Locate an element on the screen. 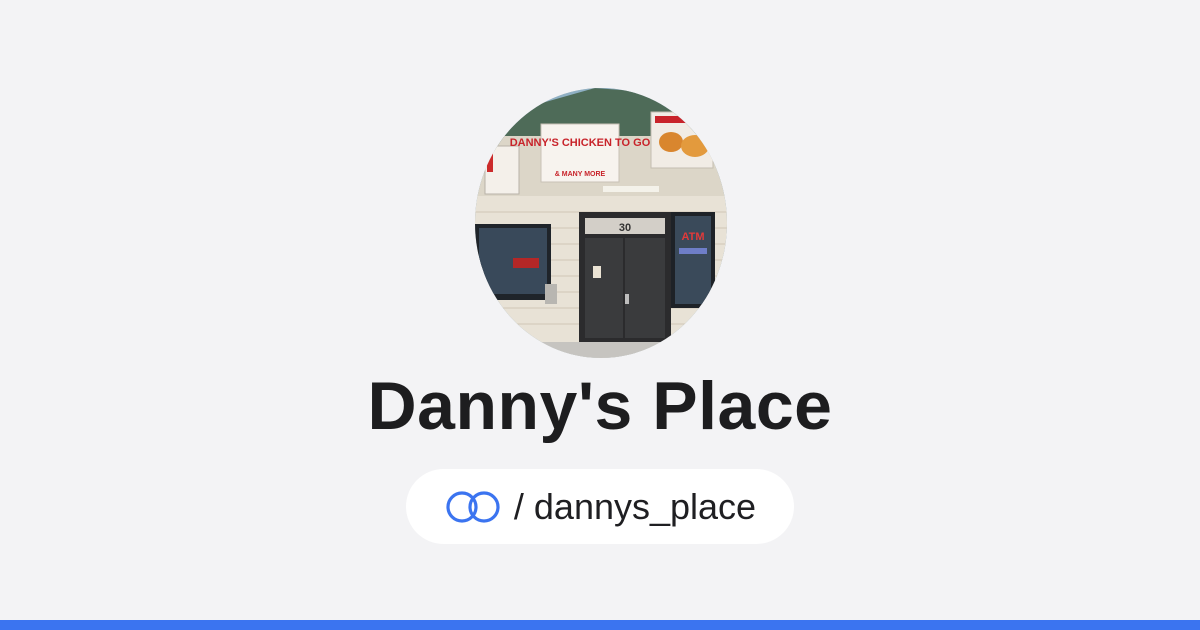  atm-sign: ATM is located at coordinates (692, 237).